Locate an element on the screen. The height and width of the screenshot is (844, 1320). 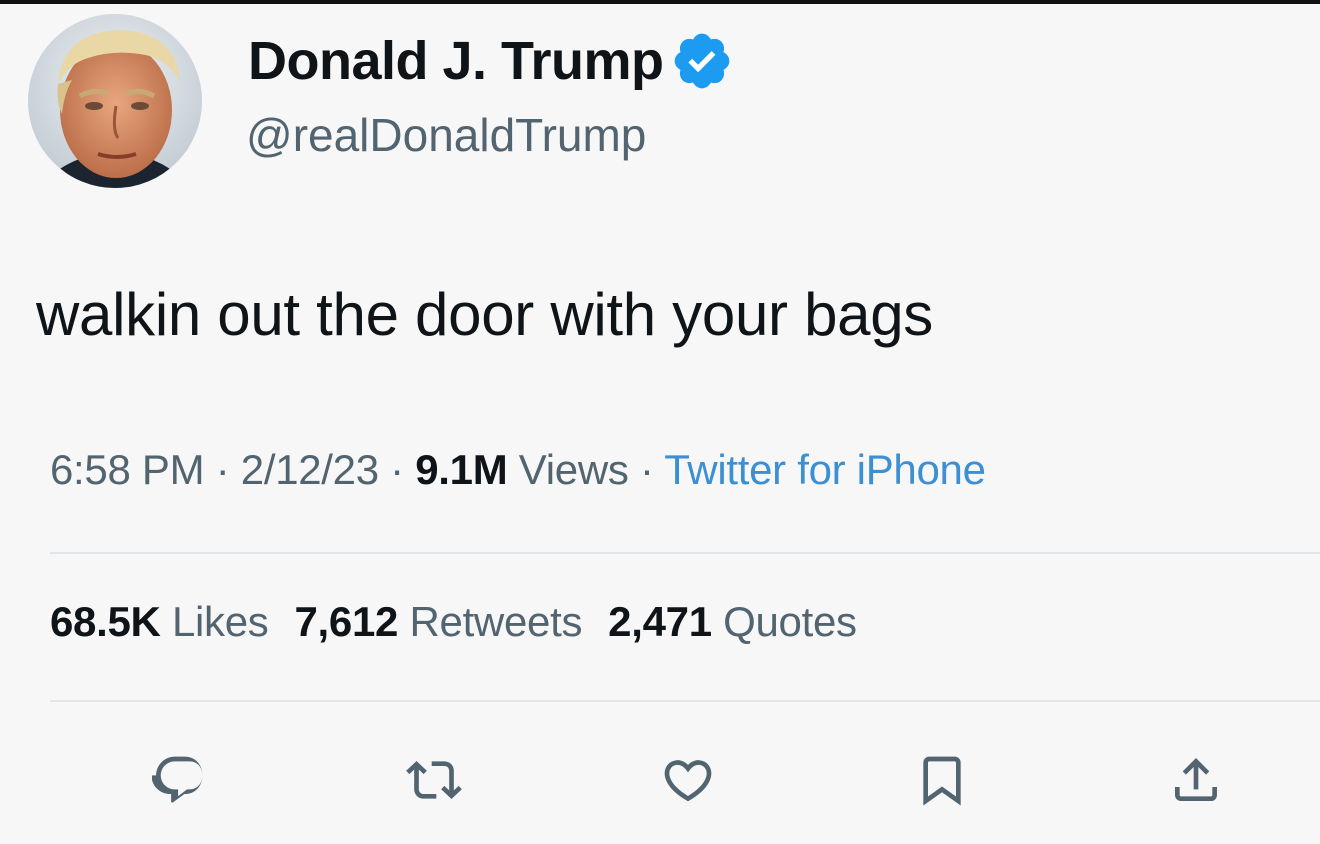
retweet-icon is located at coordinates (434, 780).